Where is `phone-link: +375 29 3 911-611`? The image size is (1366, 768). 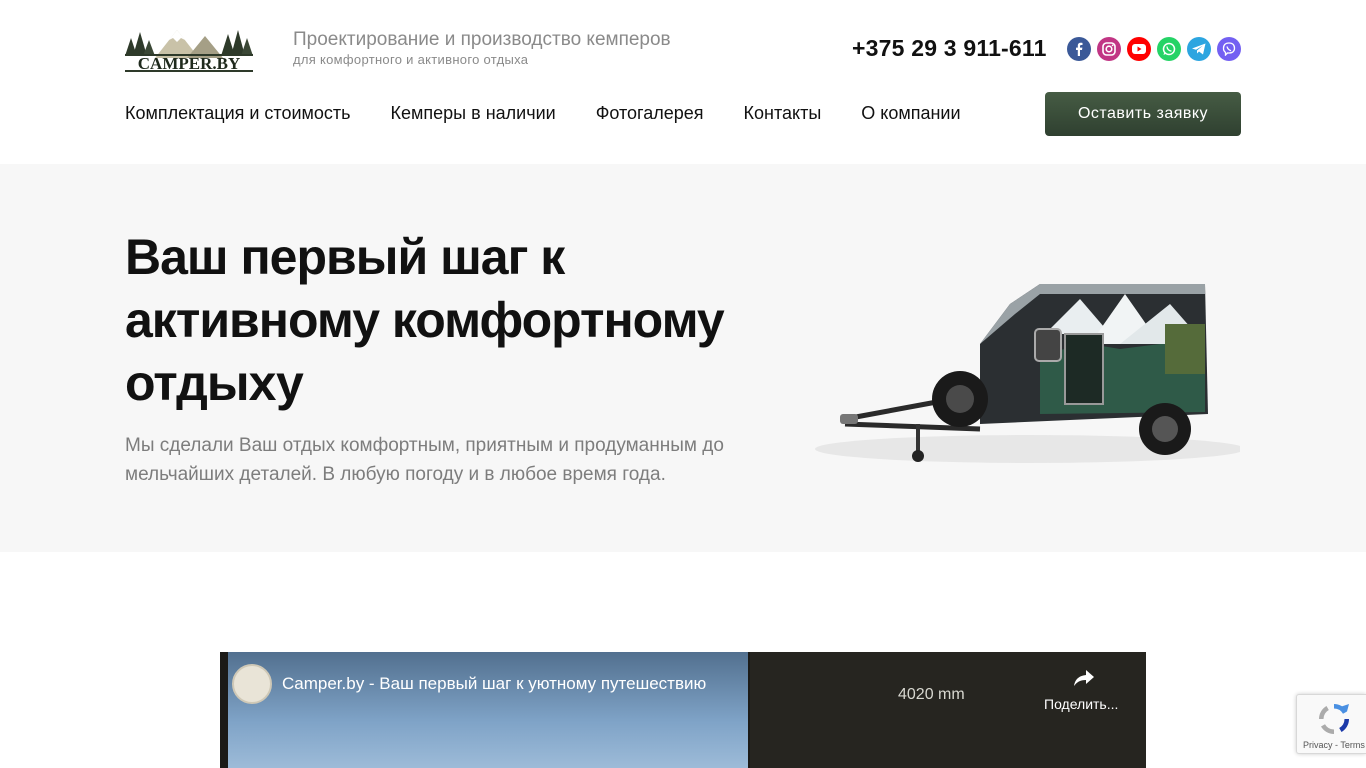
phone-link: +375 29 3 911-611 is located at coordinates (949, 48).